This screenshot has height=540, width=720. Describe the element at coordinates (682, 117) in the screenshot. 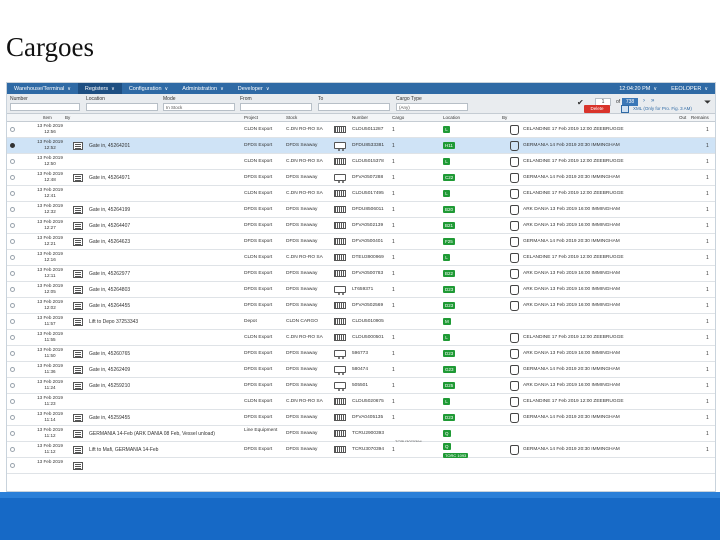

I see `col-out: Out` at that location.